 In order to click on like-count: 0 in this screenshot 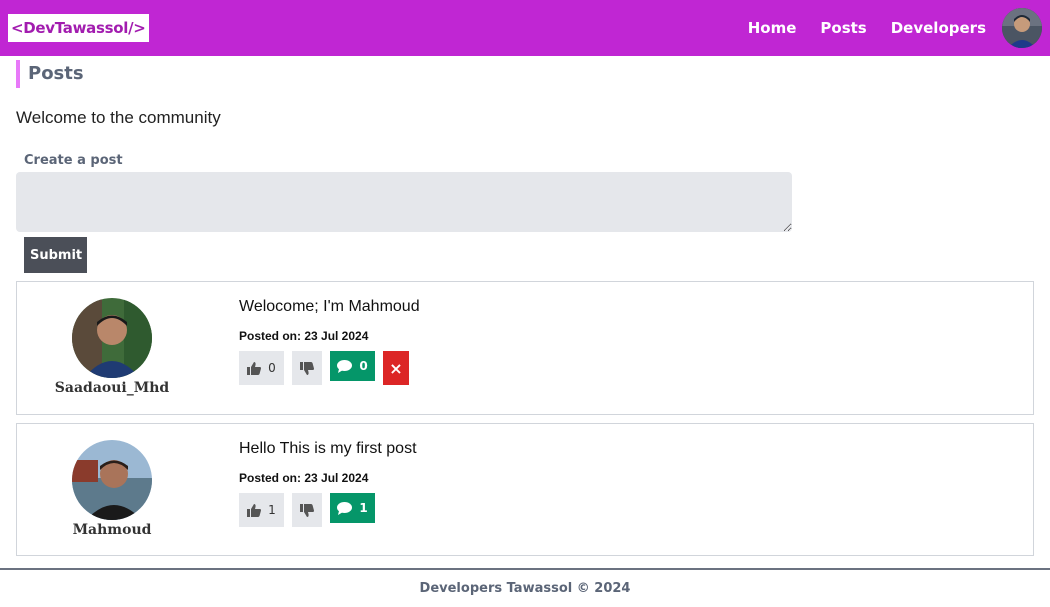, I will do `click(272, 368)`.